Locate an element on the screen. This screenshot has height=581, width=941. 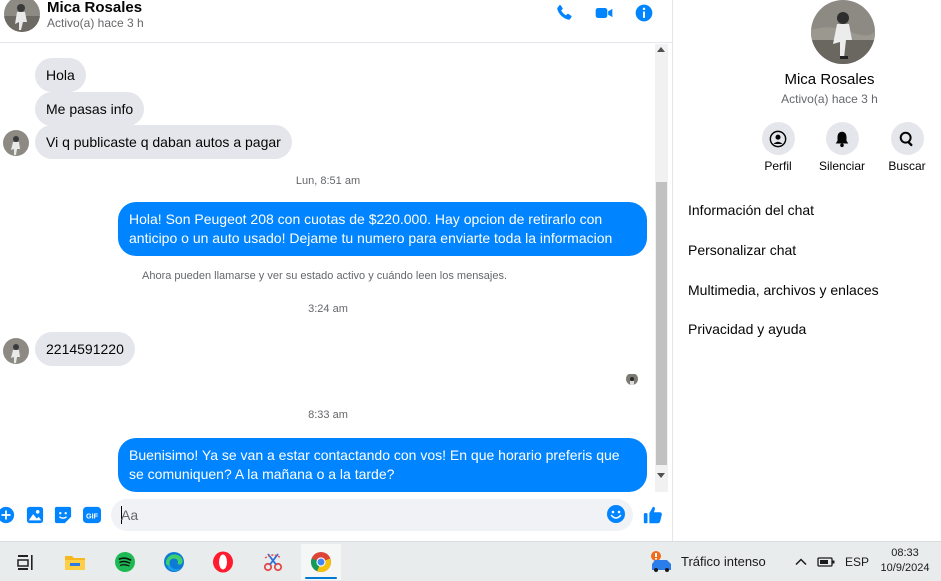
info-contact-name: Mica Rosales is located at coordinates (829, 79).